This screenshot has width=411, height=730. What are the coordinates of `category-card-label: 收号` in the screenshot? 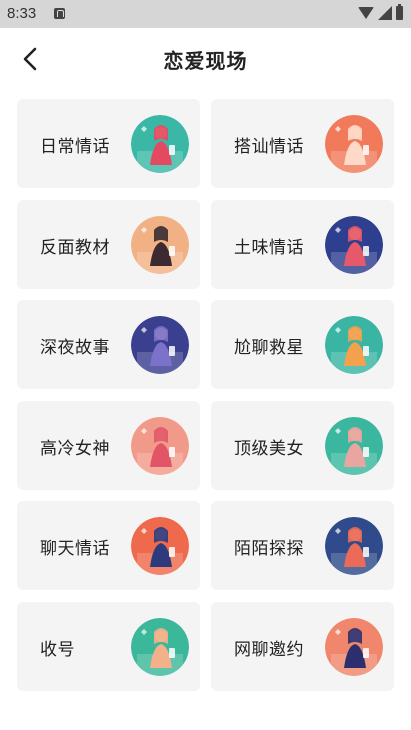 It's located at (57, 650).